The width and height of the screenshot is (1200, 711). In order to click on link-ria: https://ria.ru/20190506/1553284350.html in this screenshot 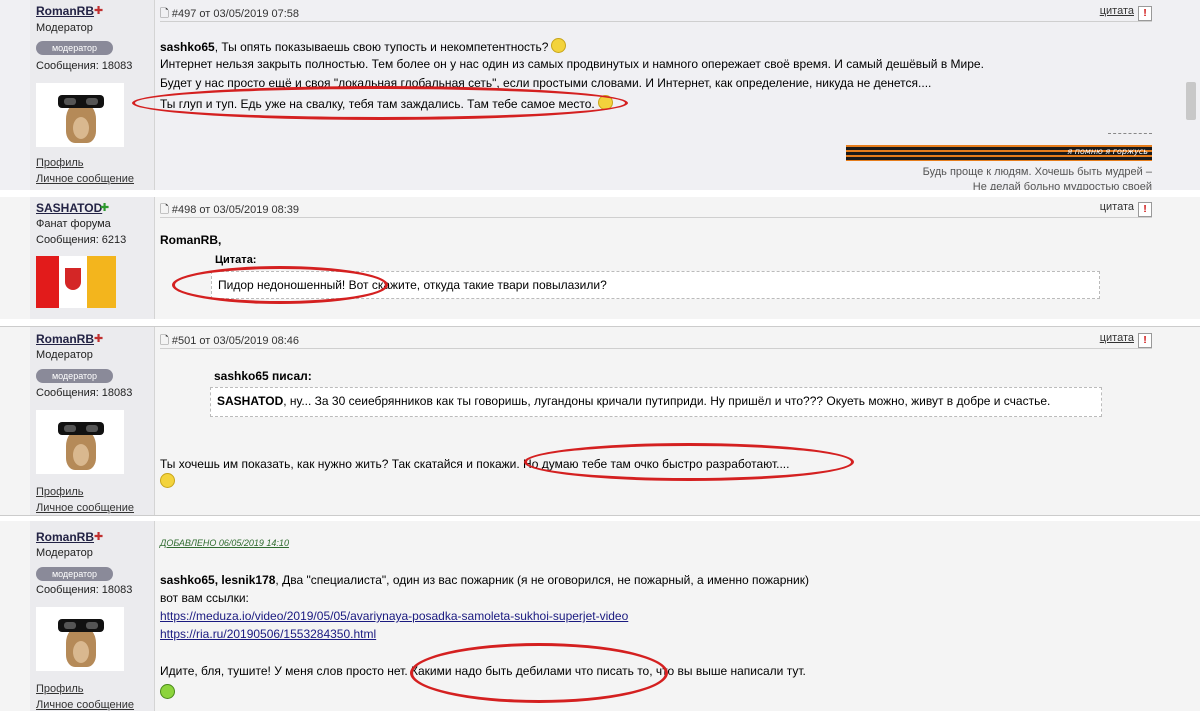, I will do `click(268, 634)`.